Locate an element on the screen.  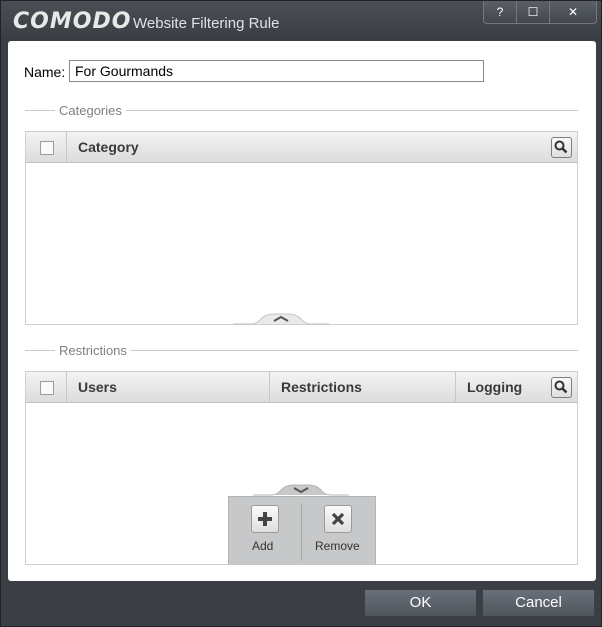
restrictions-table-header: Users Restrictions Logging is located at coordinates (301, 387).